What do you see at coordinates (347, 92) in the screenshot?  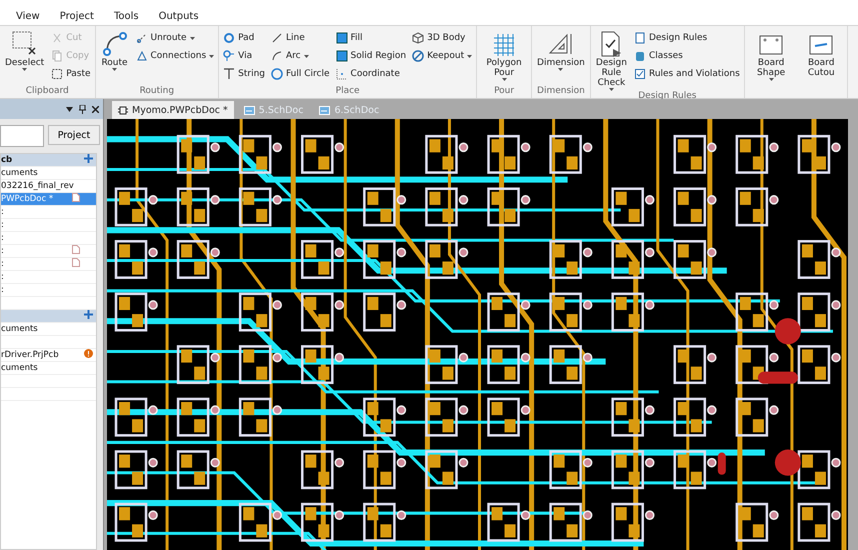 I see `group-title: Place` at bounding box center [347, 92].